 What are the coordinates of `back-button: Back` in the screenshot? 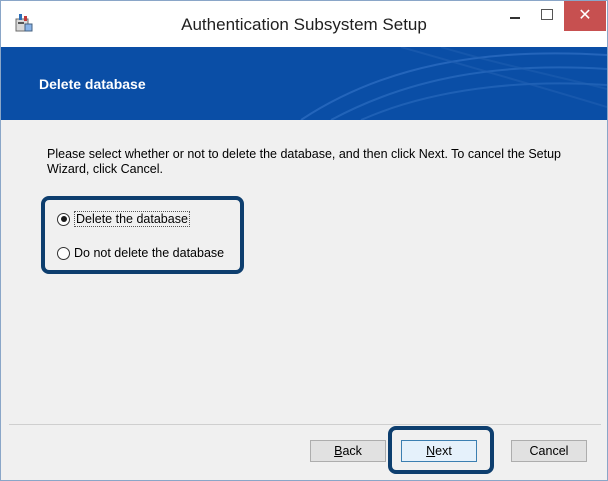 It's located at (348, 451).